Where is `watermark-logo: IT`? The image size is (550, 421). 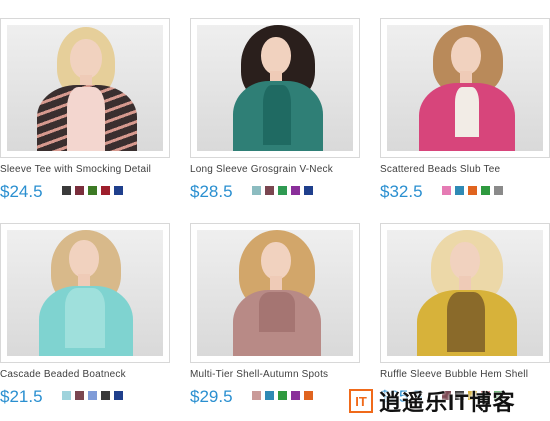 watermark-logo: IT is located at coordinates (361, 401).